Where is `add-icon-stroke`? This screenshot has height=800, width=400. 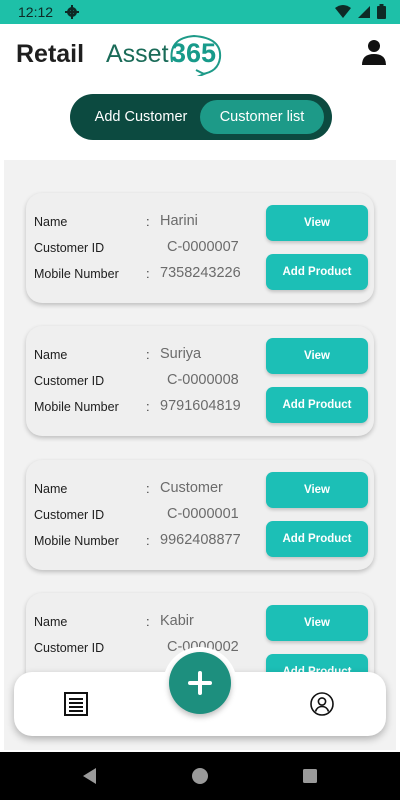
add-icon-stroke is located at coordinates (200, 682).